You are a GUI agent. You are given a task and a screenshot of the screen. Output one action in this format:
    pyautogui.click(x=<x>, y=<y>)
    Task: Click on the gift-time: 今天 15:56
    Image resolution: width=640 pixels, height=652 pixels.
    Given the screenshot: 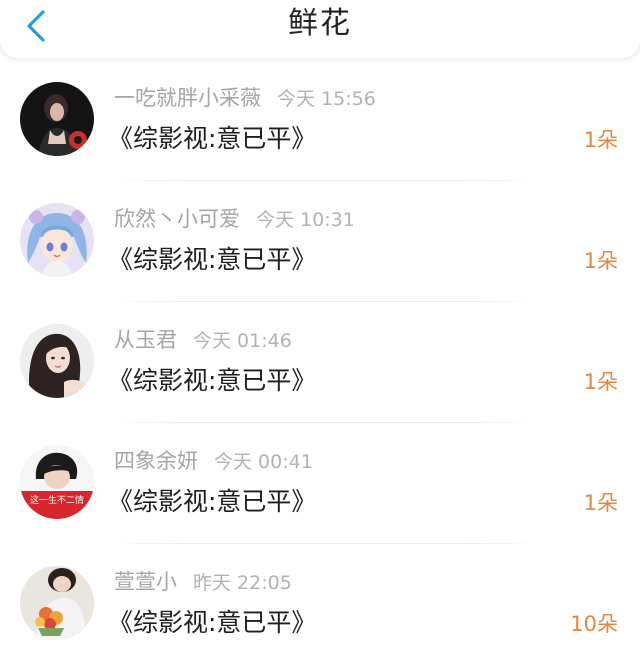 What is the action you would take?
    pyautogui.click(x=326, y=99)
    